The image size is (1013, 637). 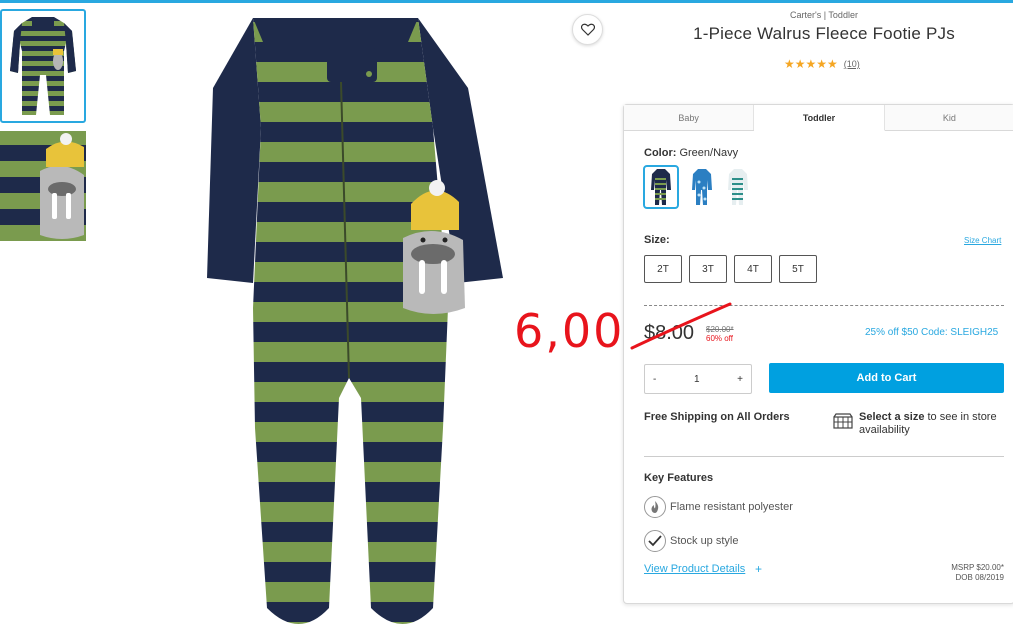 I want to click on features-divider, so click(x=824, y=456).